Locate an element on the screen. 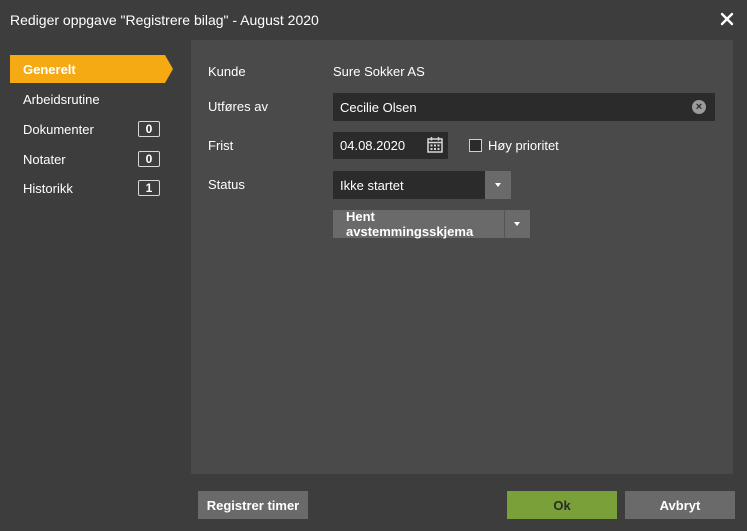  cancel-button: Avbryt is located at coordinates (680, 505).